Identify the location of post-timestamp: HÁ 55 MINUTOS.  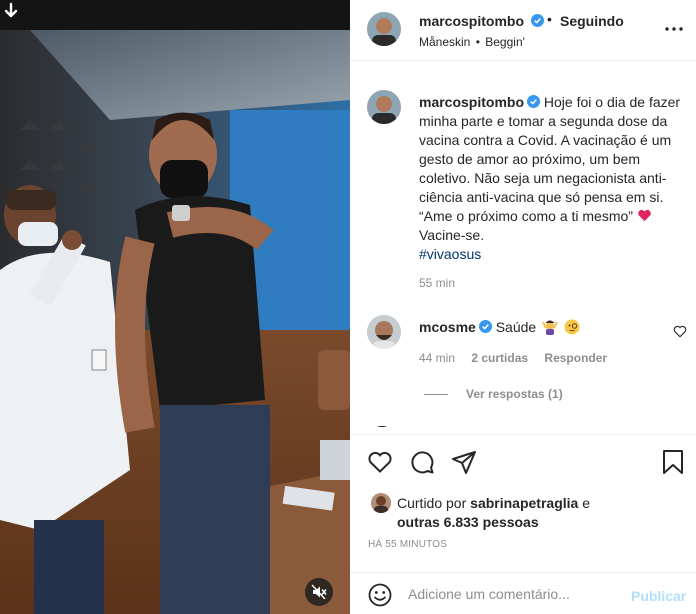
(407, 544).